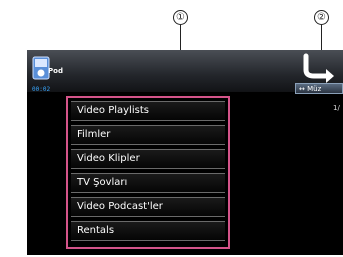 The image size is (343, 257). Describe the element at coordinates (180, 17) in the screenshot. I see `callout-1: ①` at that location.